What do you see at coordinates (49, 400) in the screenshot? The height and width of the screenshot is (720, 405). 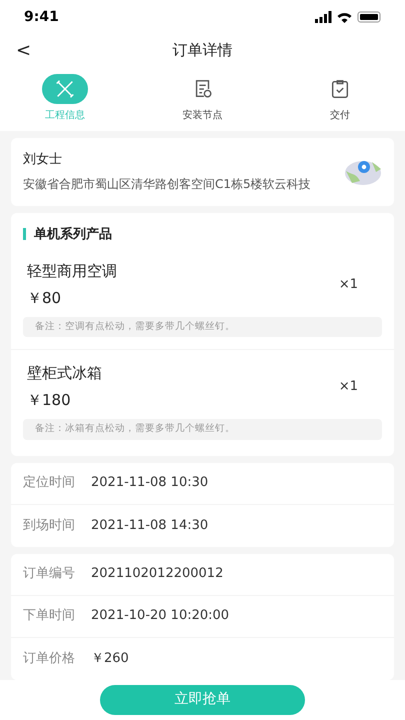 I see `product-price: ￥180` at bounding box center [49, 400].